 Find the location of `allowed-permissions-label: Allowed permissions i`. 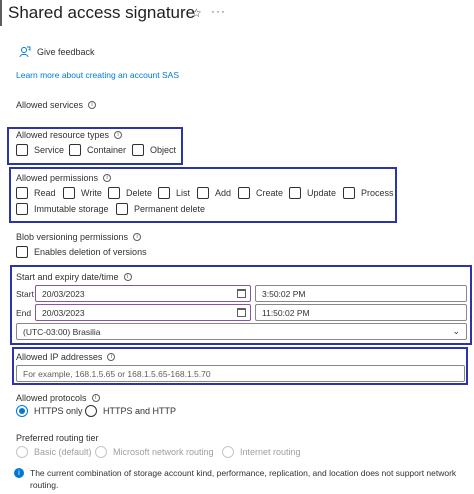

allowed-permissions-label: Allowed permissions i is located at coordinates (64, 178).